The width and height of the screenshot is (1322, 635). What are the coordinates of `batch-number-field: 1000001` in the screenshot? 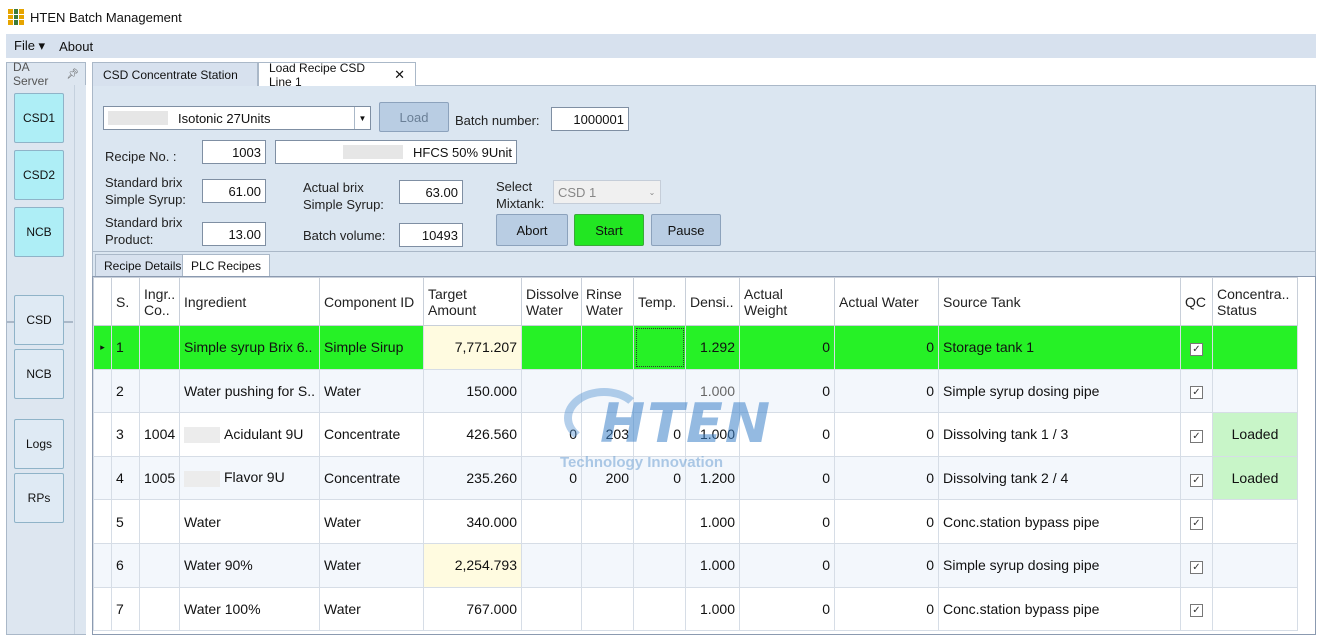 It's located at (590, 119).